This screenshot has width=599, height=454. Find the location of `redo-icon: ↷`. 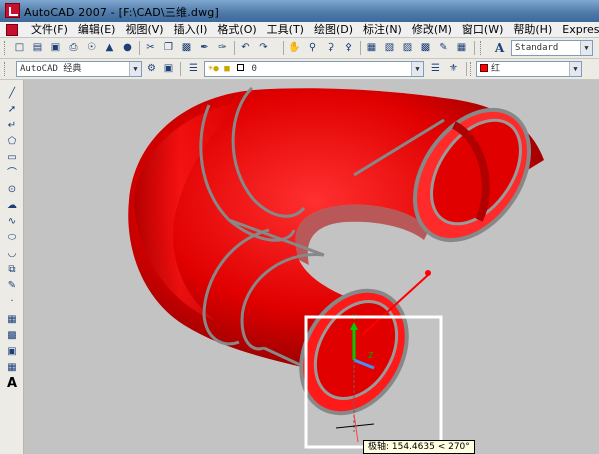

redo-icon: ↷ is located at coordinates (263, 47).